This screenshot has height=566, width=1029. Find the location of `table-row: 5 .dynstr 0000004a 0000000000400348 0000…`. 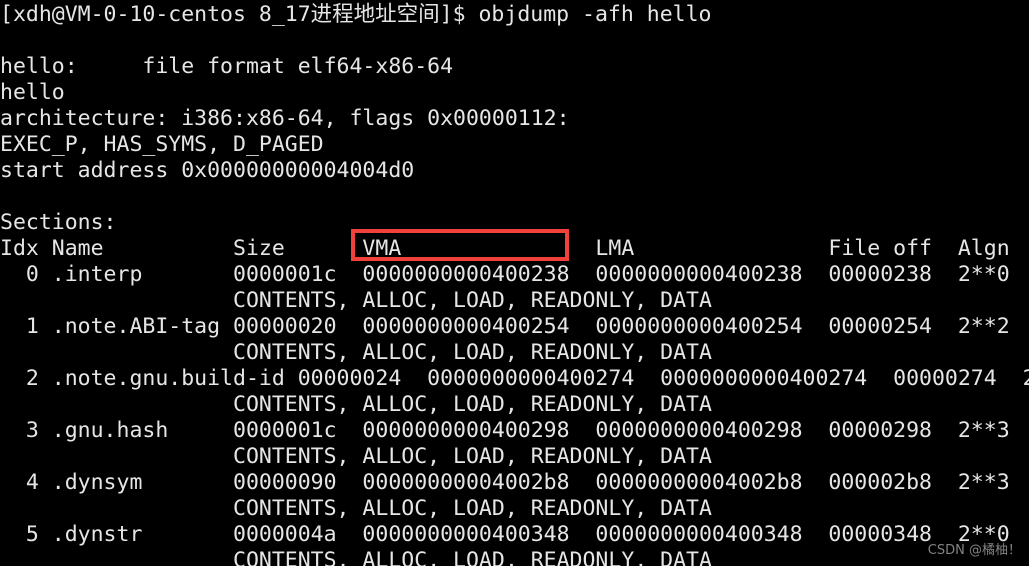

table-row: 5 .dynstr 0000004a 0000000000400348 0000… is located at coordinates (505, 534).